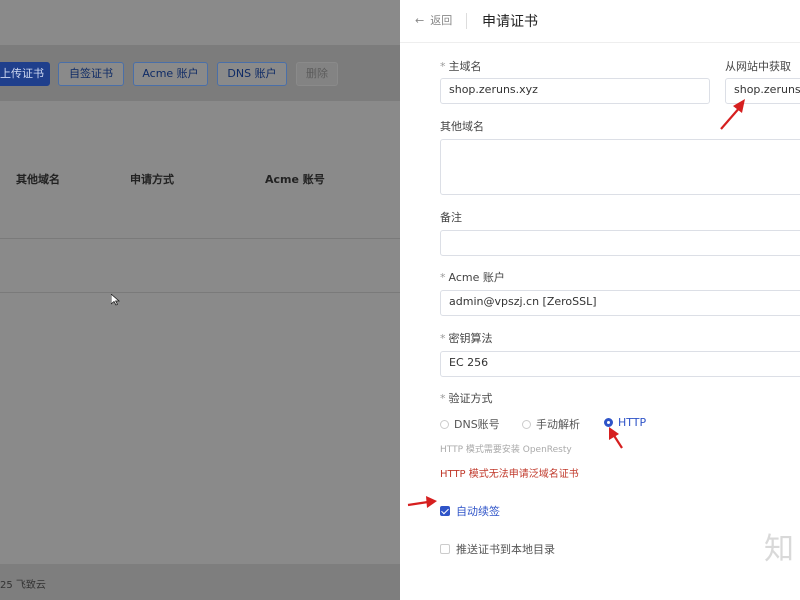  I want to click on radio-manual-resolve: 手动解析, so click(551, 424).